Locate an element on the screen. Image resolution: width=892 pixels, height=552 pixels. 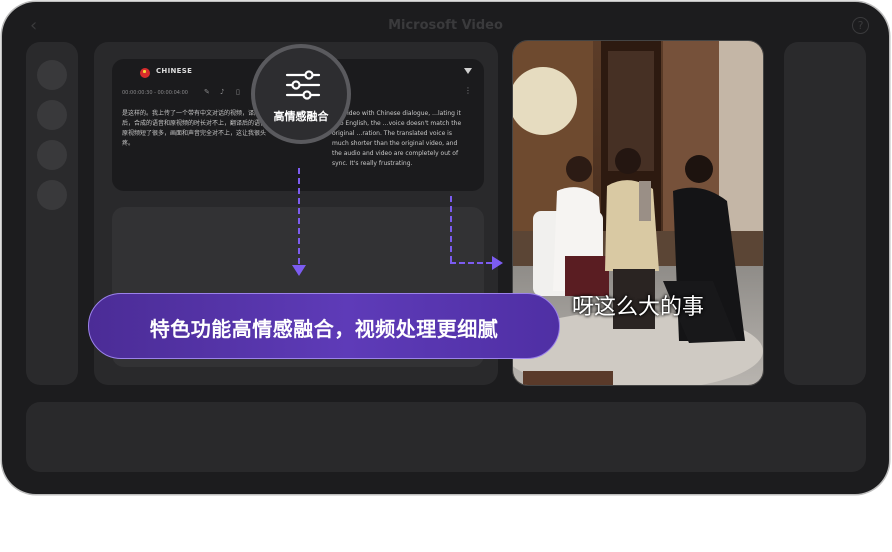
china-flag-icon is located at coordinates (145, 73).